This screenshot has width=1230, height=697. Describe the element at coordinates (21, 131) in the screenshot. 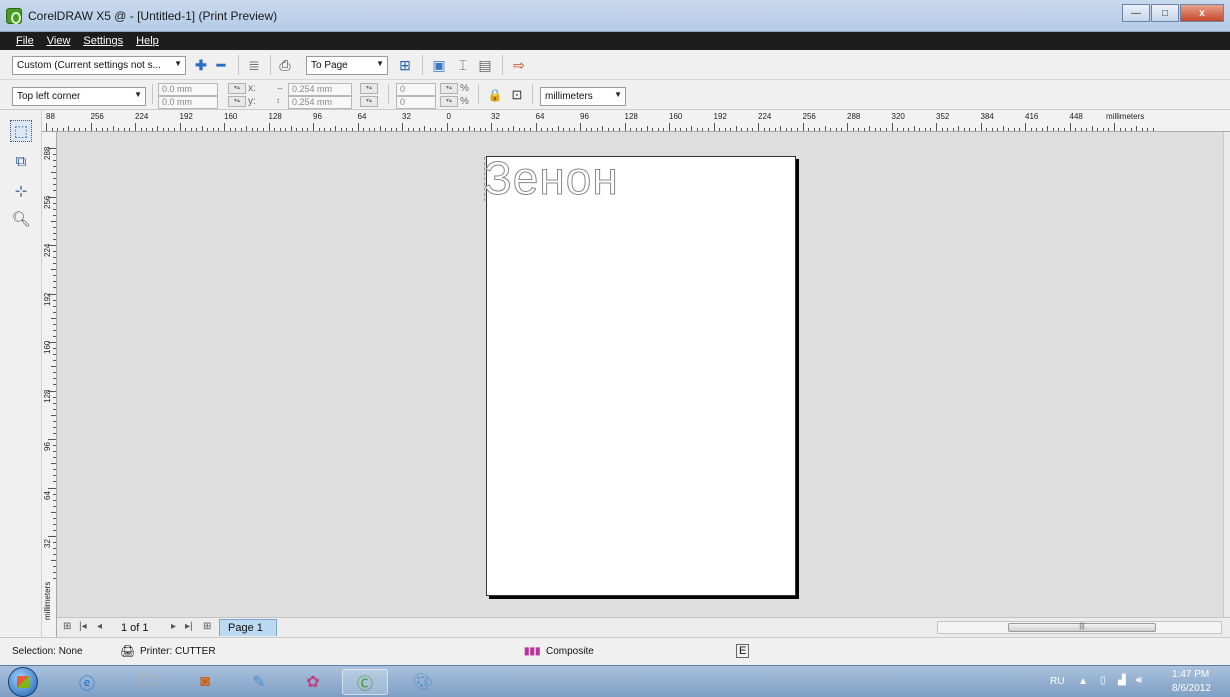

I see `pick-tool-icon: ⬚` at that location.